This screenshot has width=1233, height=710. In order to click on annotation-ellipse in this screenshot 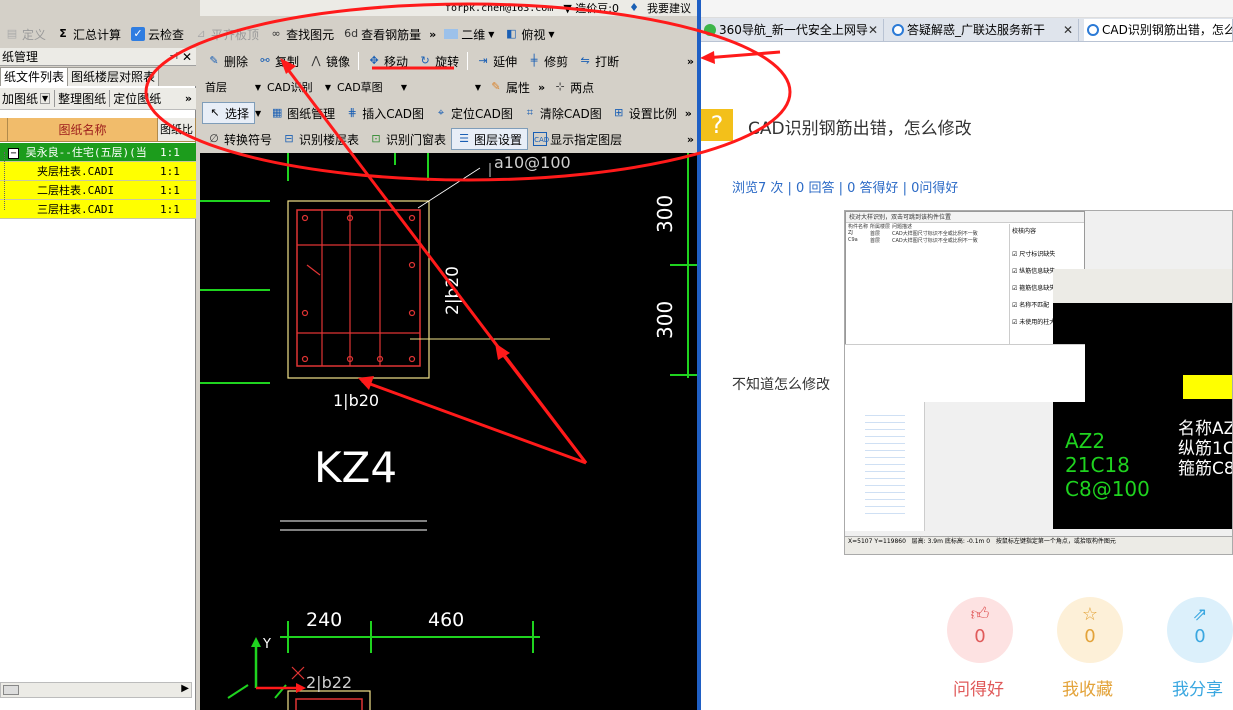, I will do `click(468, 92)`.